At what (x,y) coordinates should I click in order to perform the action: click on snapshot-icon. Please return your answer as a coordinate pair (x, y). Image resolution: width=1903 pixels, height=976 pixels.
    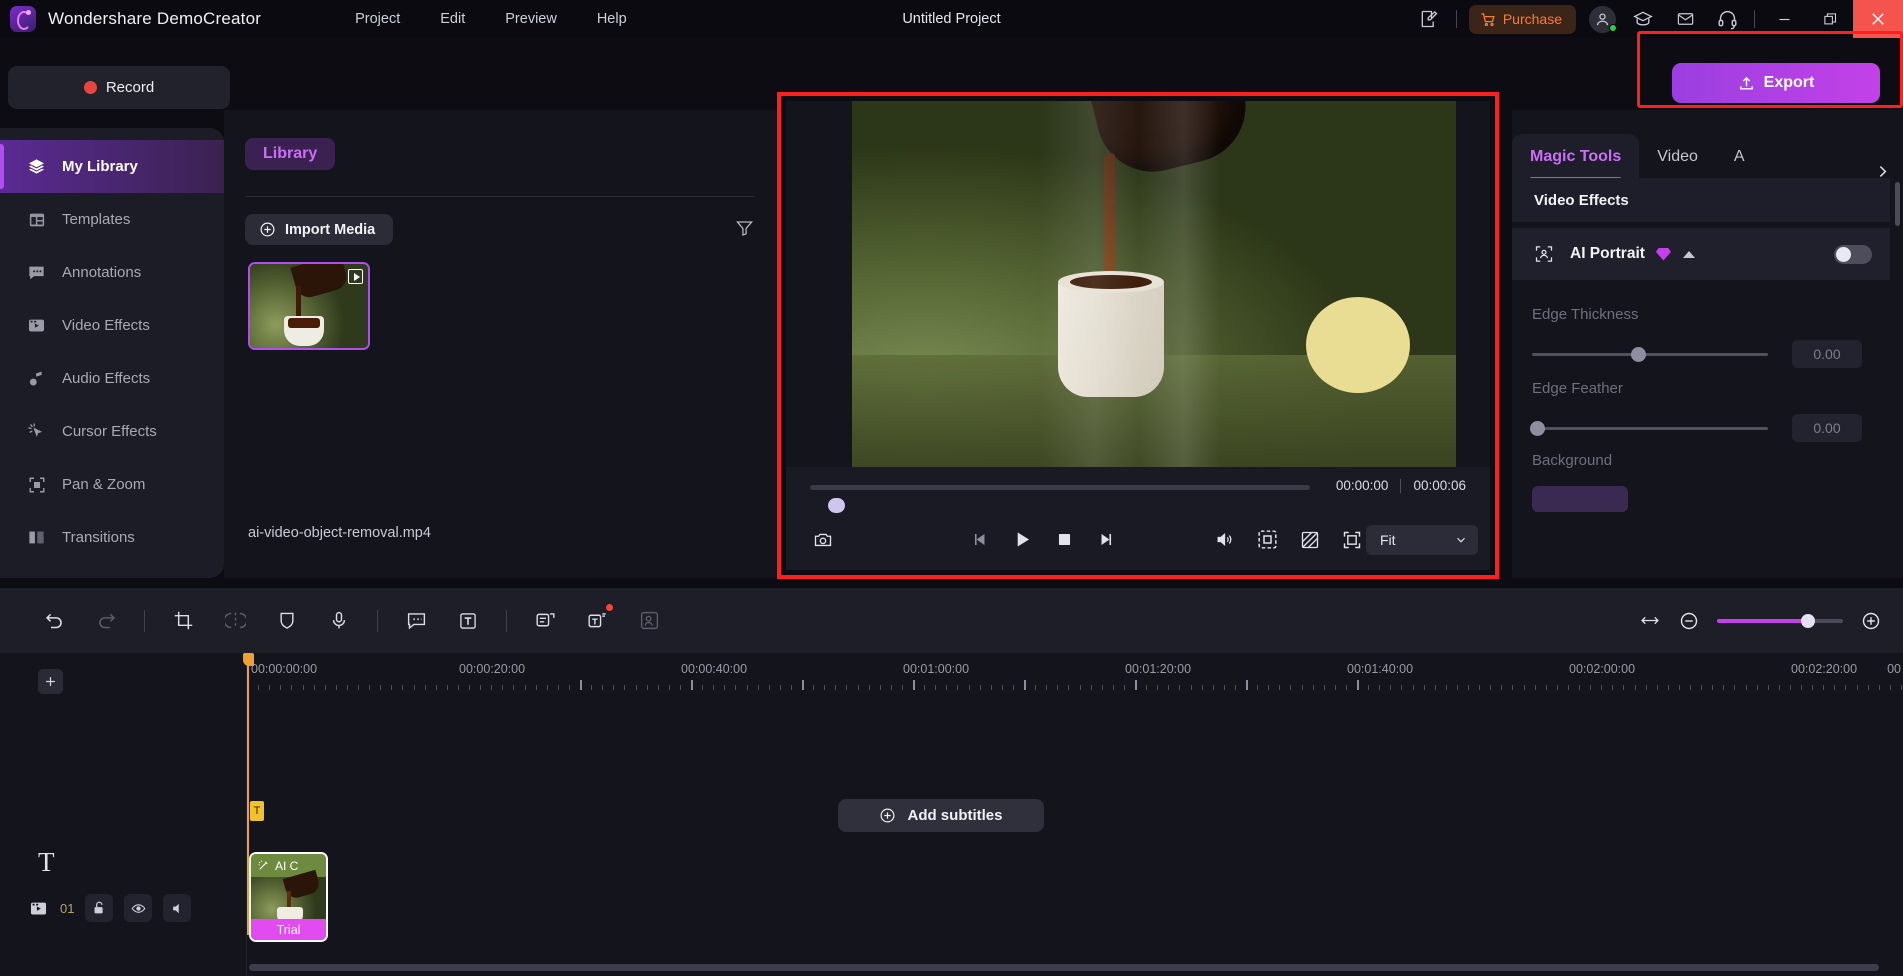
    Looking at the image, I should click on (823, 540).